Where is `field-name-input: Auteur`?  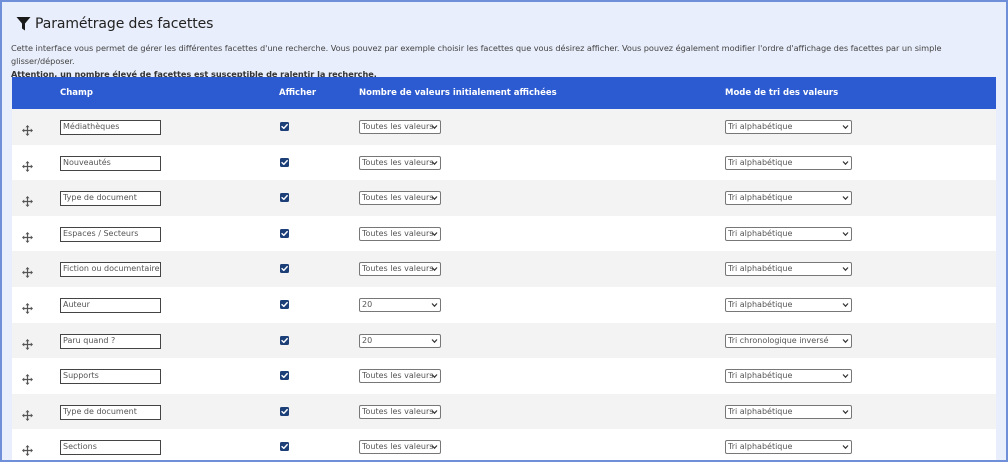 field-name-input: Auteur is located at coordinates (110, 305).